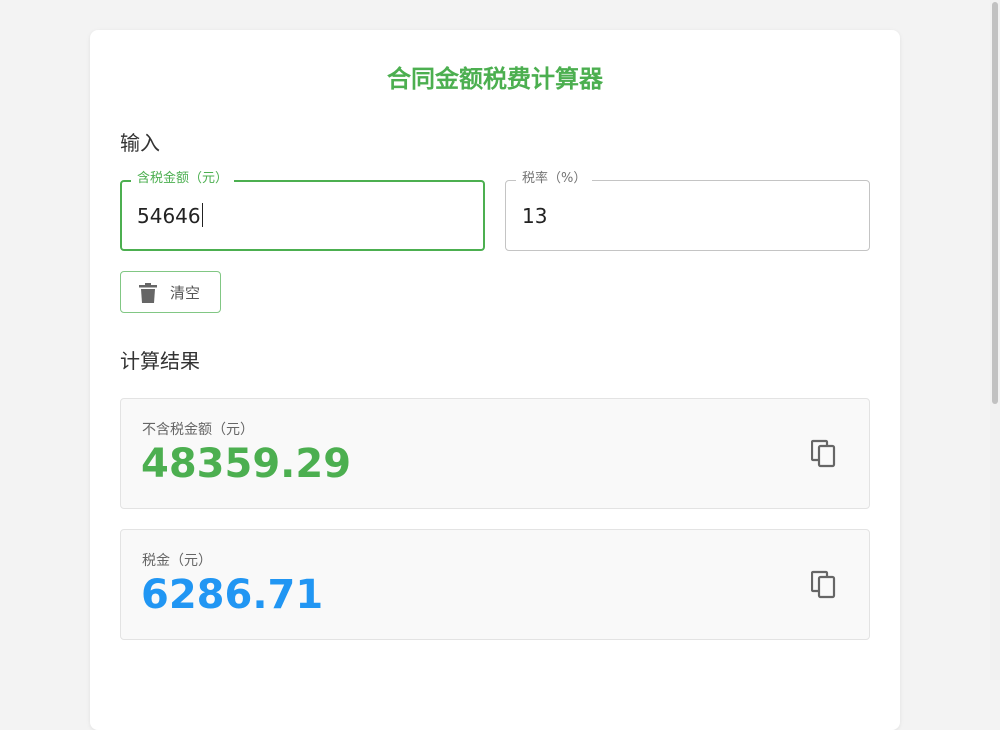 The height and width of the screenshot is (730, 1000). What do you see at coordinates (302, 211) in the screenshot?
I see `amount-field: 含税金额（元） 54646` at bounding box center [302, 211].